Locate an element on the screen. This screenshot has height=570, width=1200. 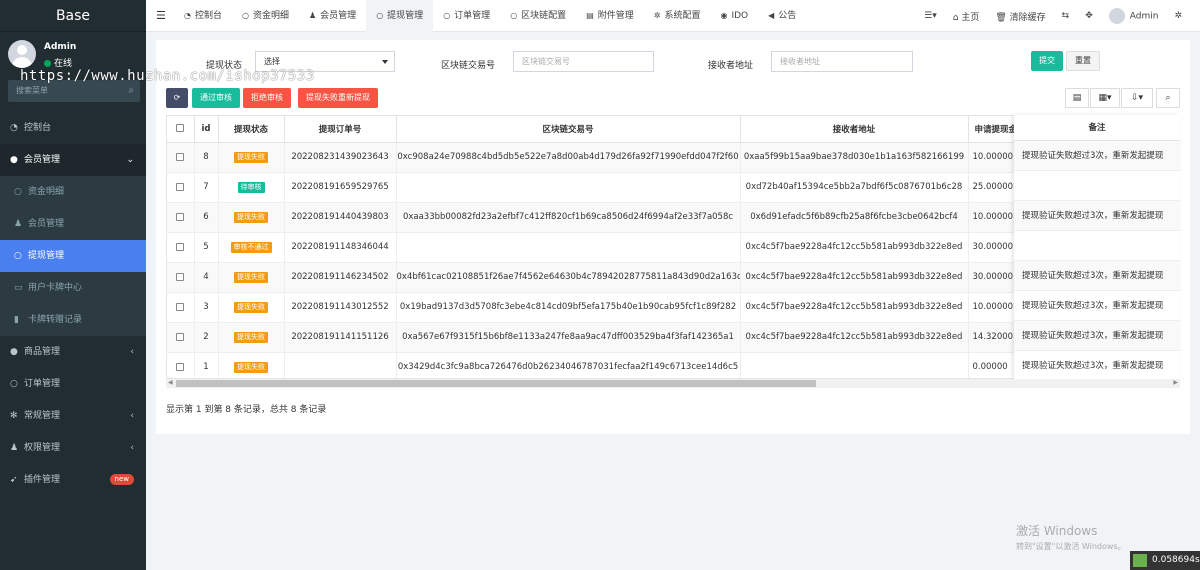
cell-order: 202208191143012552 is located at coordinates (340, 307).